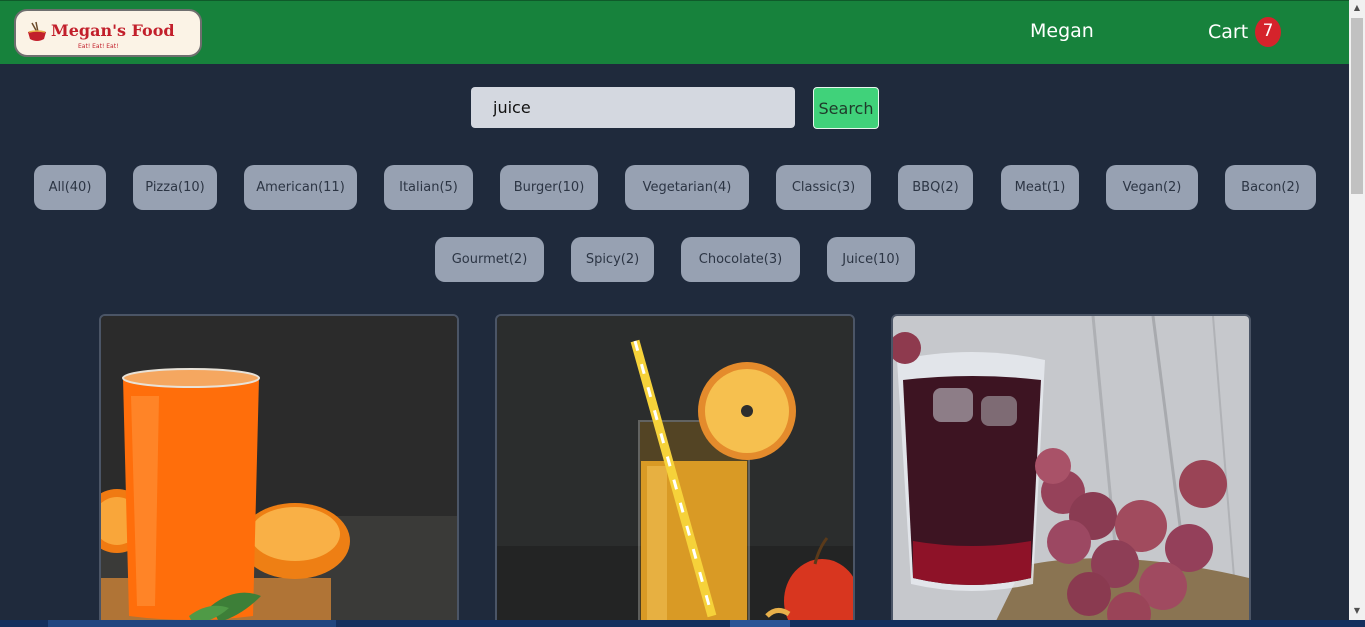  I want to click on scroll-down-icon: ▼, so click(1357, 611).